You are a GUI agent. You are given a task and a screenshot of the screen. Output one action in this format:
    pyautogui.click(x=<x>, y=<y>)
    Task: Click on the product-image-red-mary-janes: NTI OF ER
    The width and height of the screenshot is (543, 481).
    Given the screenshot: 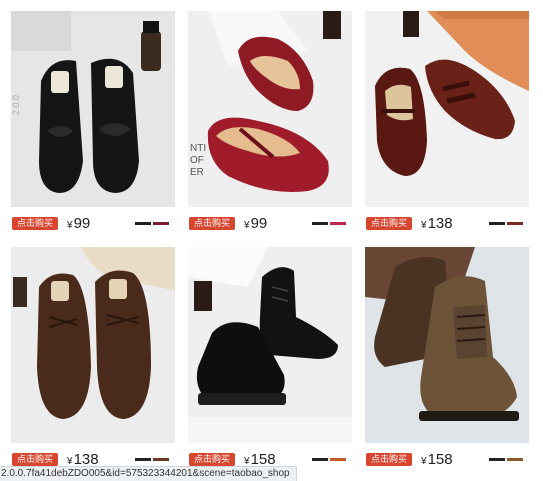 What is the action you would take?
    pyautogui.click(x=270, y=109)
    